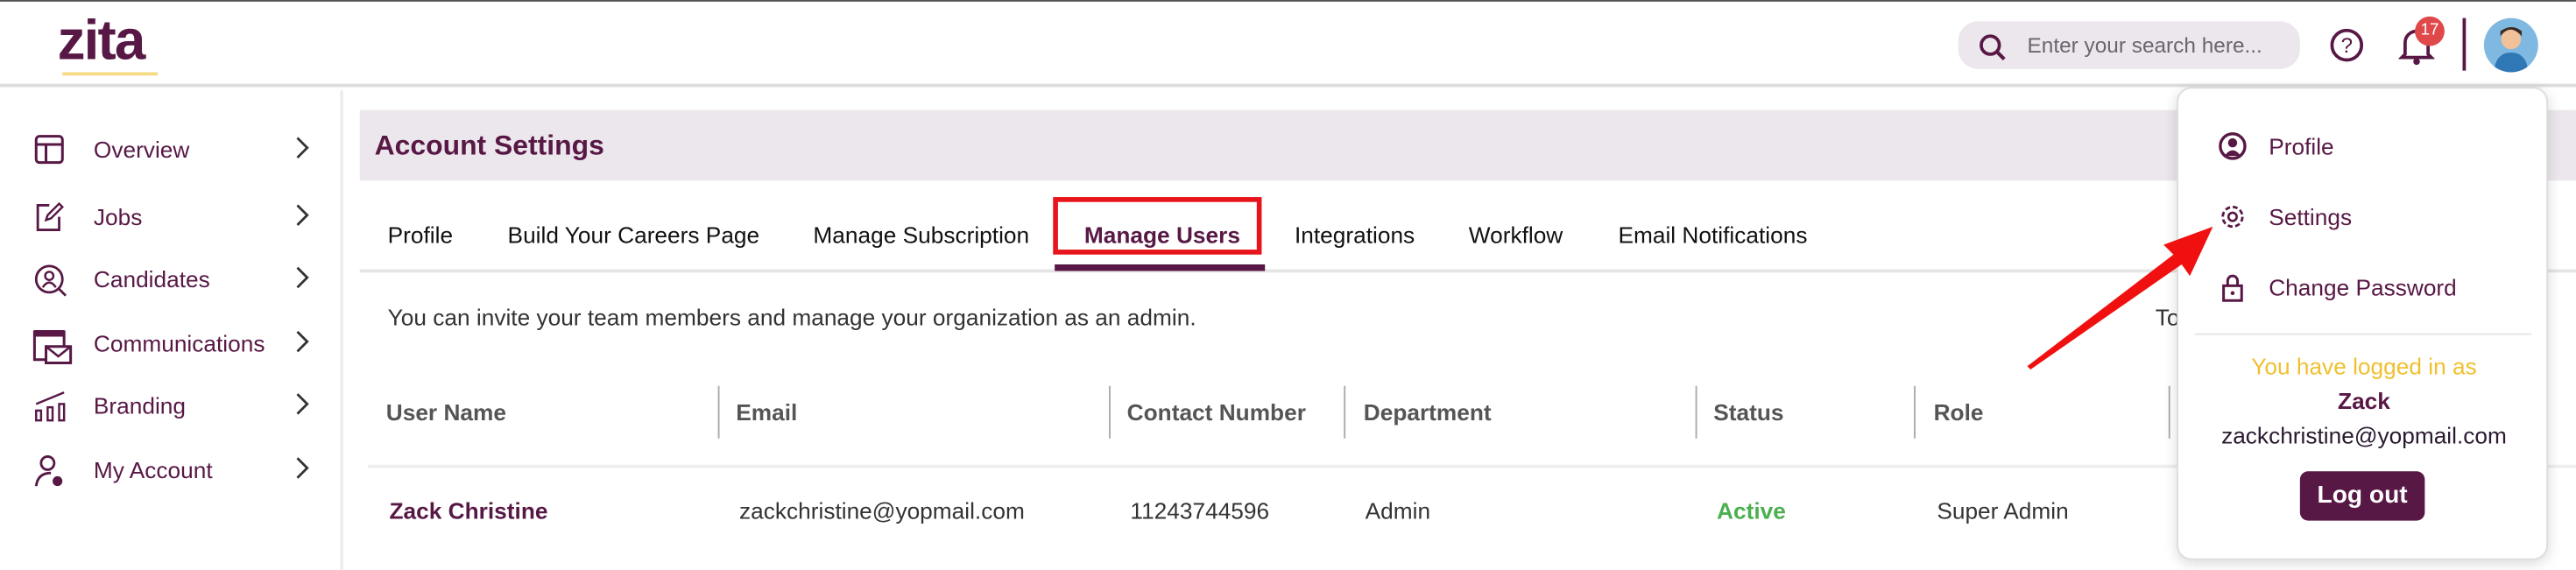 The image size is (2576, 570). Describe the element at coordinates (102, 42) in the screenshot. I see `zita-logo: zita` at that location.